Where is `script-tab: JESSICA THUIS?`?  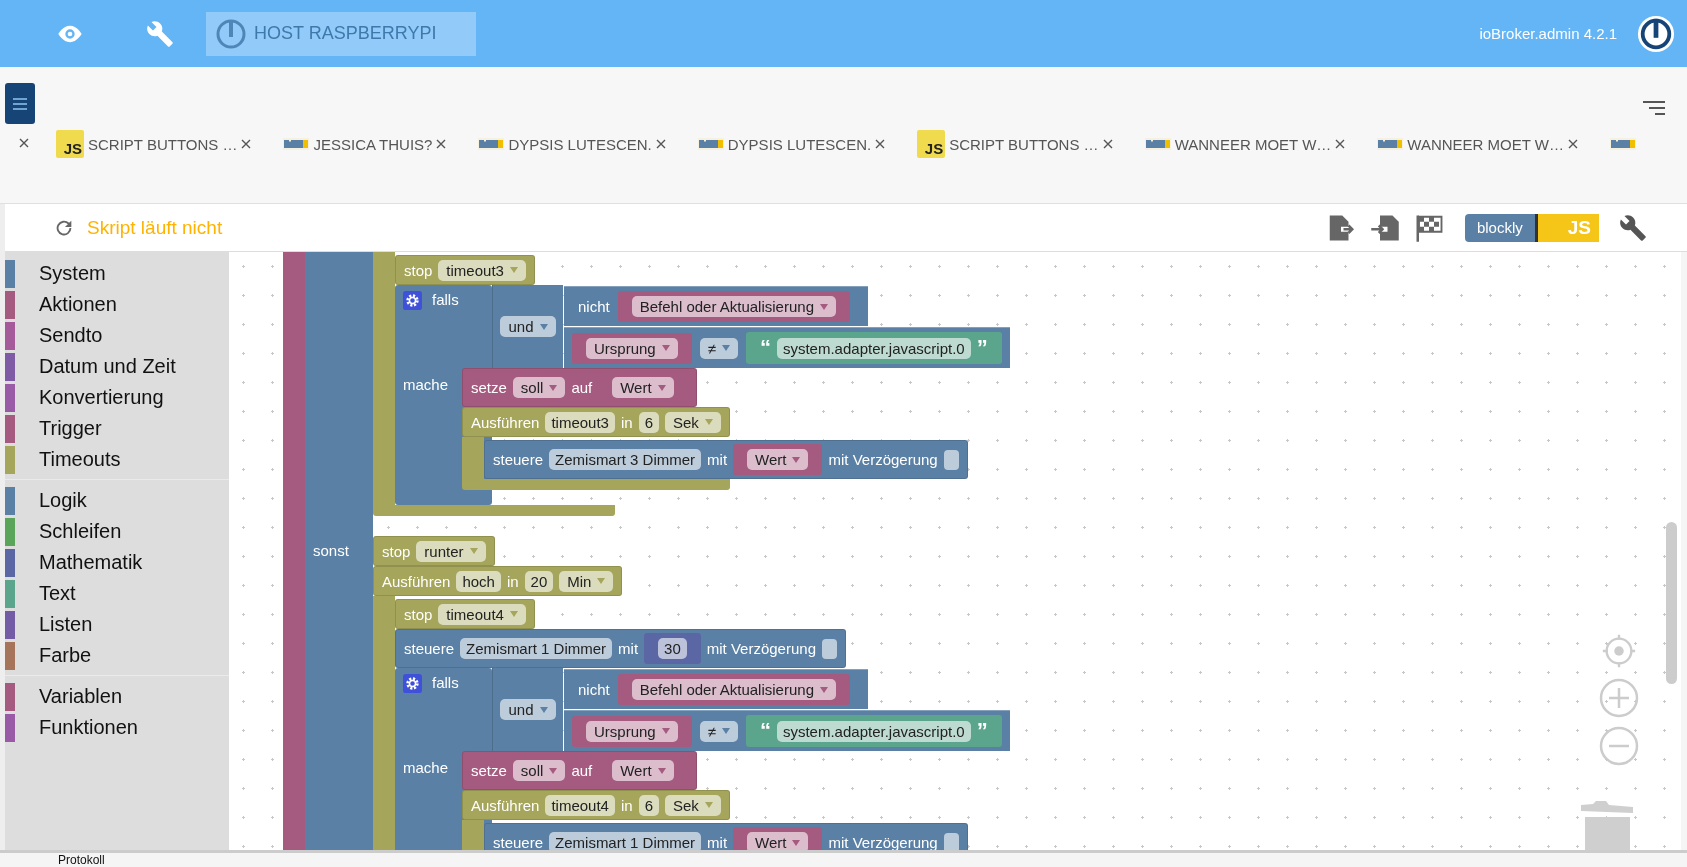
script-tab: JESSICA THUIS? is located at coordinates (365, 144).